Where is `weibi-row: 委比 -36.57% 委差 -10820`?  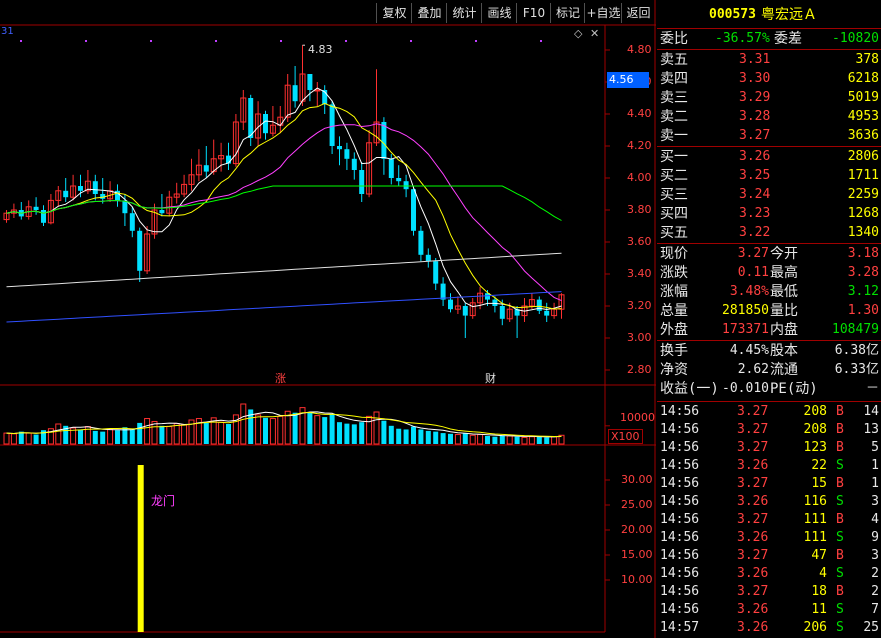
weibi-row: 委比 -36.57% 委差 -10820 is located at coordinates (769, 39).